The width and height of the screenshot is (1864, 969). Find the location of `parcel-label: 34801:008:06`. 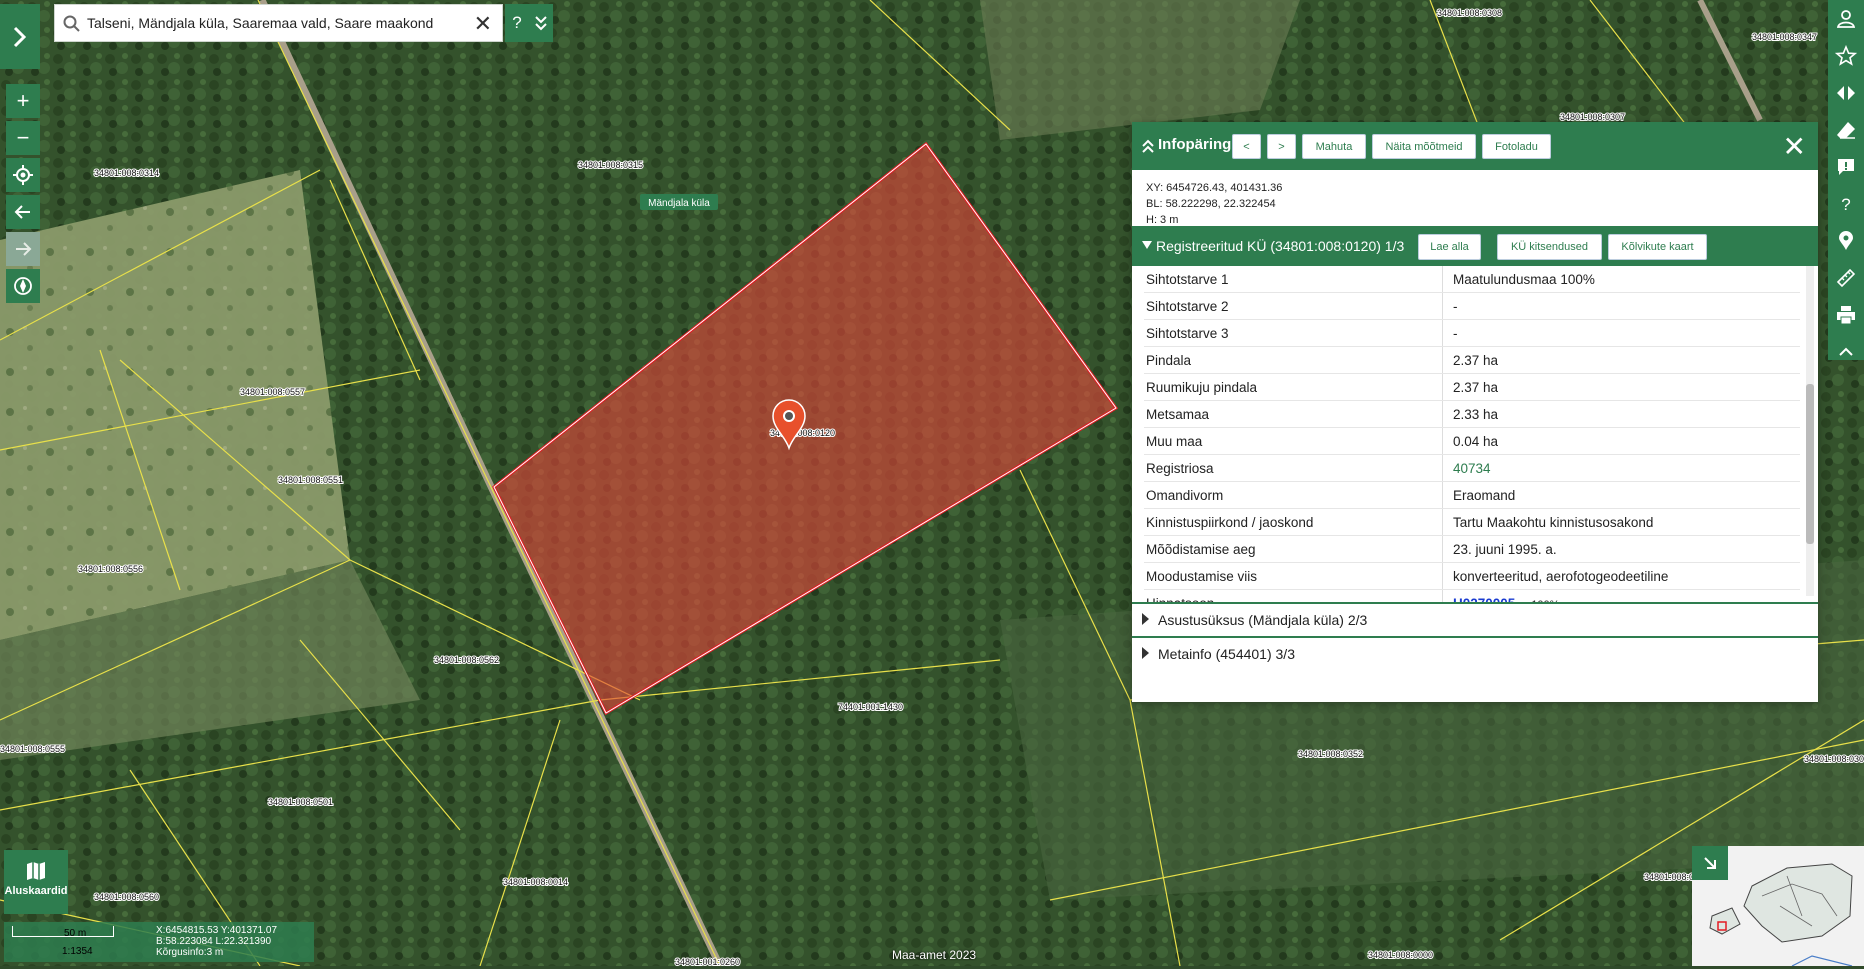

parcel-label: 34801:008:06 is located at coordinates (1671, 877).